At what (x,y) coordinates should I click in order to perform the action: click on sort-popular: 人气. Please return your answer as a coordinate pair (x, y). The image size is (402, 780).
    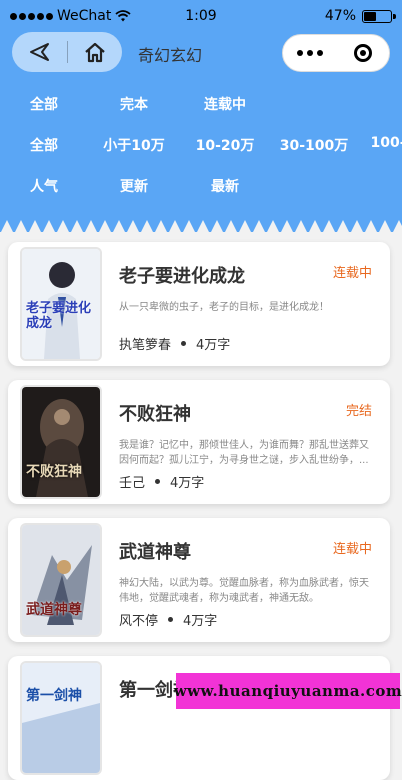
    Looking at the image, I should click on (44, 186).